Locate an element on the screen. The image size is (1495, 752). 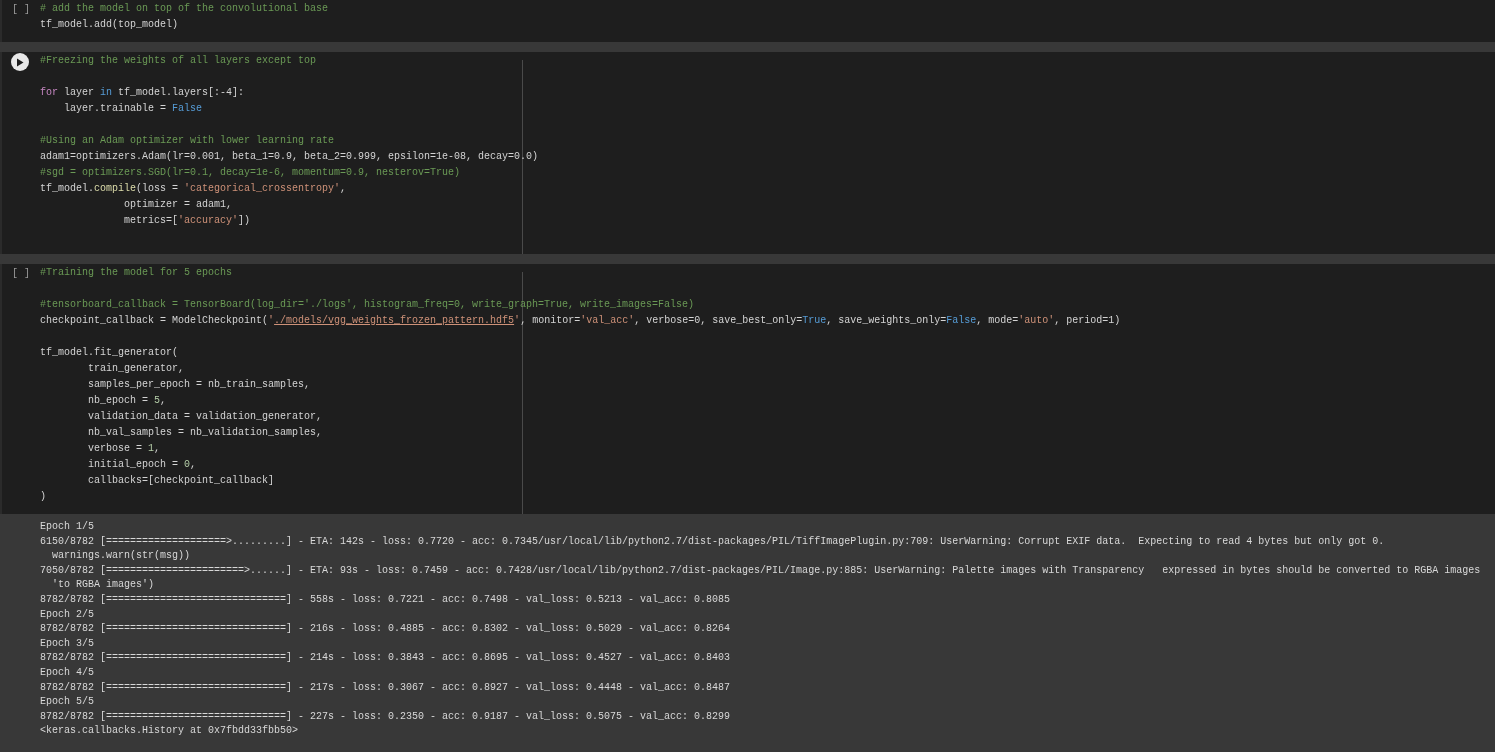
run-cell-button is located at coordinates (20, 62).